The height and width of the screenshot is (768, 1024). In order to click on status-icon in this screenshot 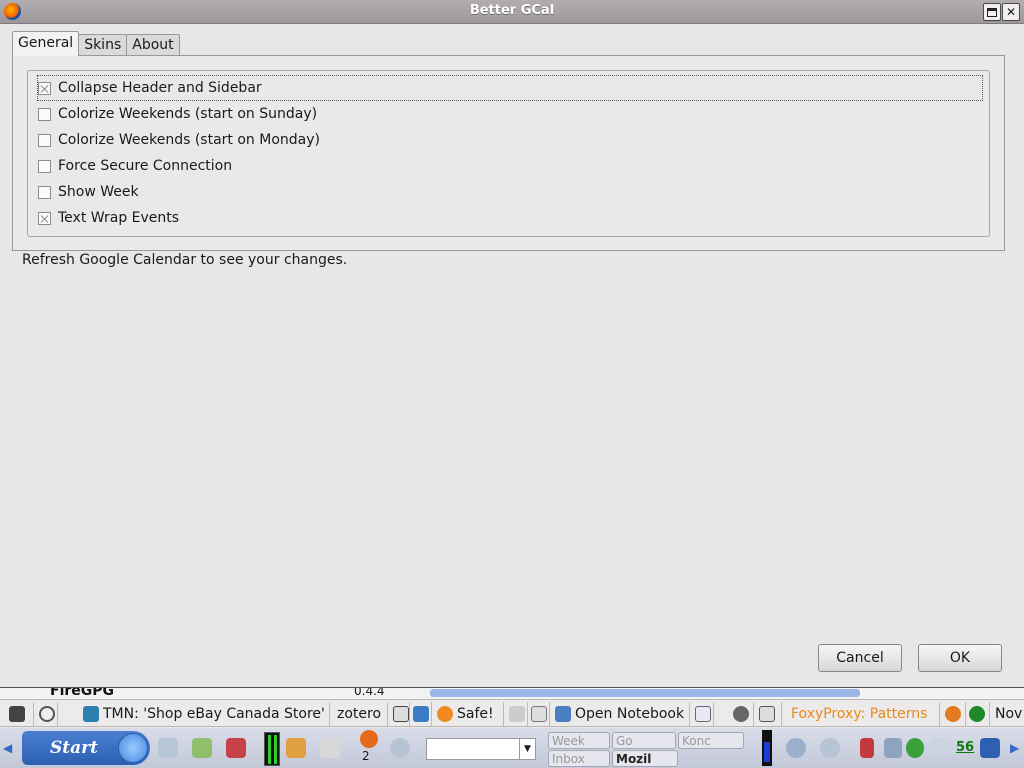, I will do `click(977, 714)`.